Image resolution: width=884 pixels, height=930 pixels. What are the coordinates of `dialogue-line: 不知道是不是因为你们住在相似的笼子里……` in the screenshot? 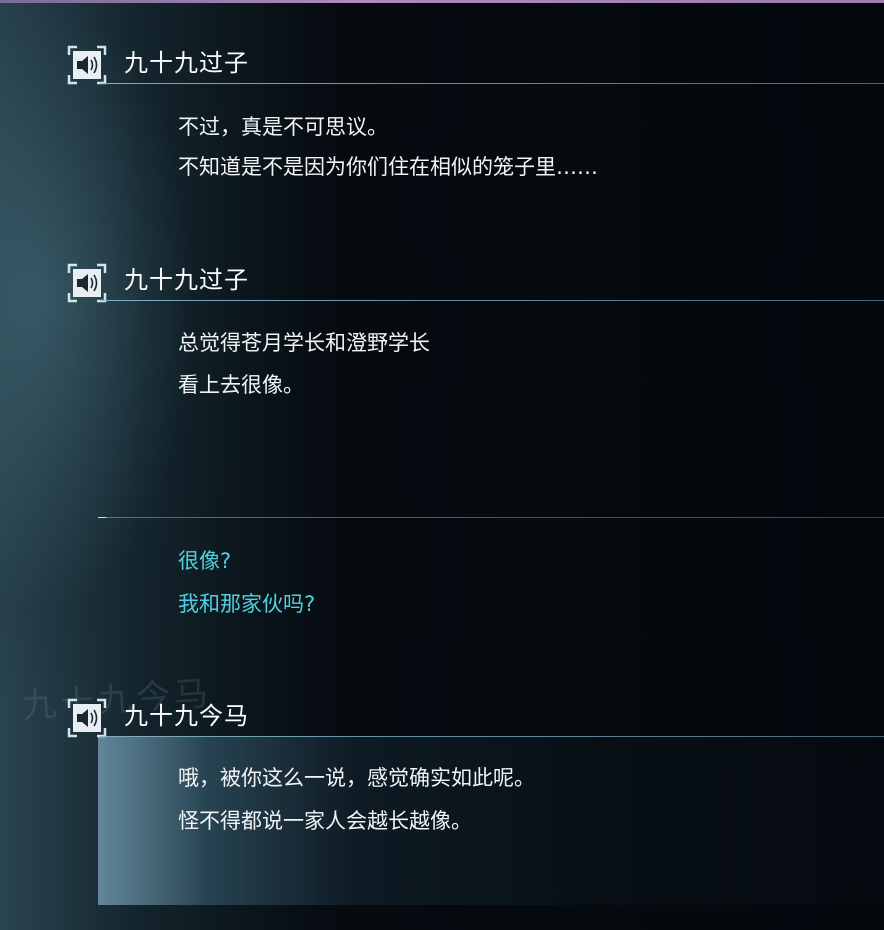 It's located at (388, 167).